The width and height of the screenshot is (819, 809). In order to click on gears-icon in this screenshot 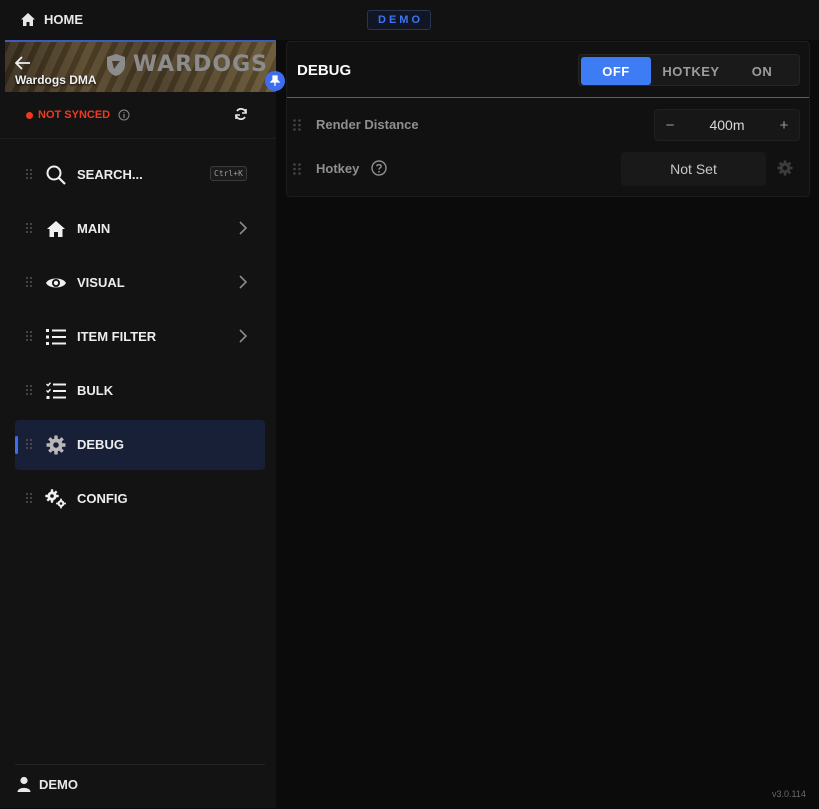, I will do `click(56, 499)`.